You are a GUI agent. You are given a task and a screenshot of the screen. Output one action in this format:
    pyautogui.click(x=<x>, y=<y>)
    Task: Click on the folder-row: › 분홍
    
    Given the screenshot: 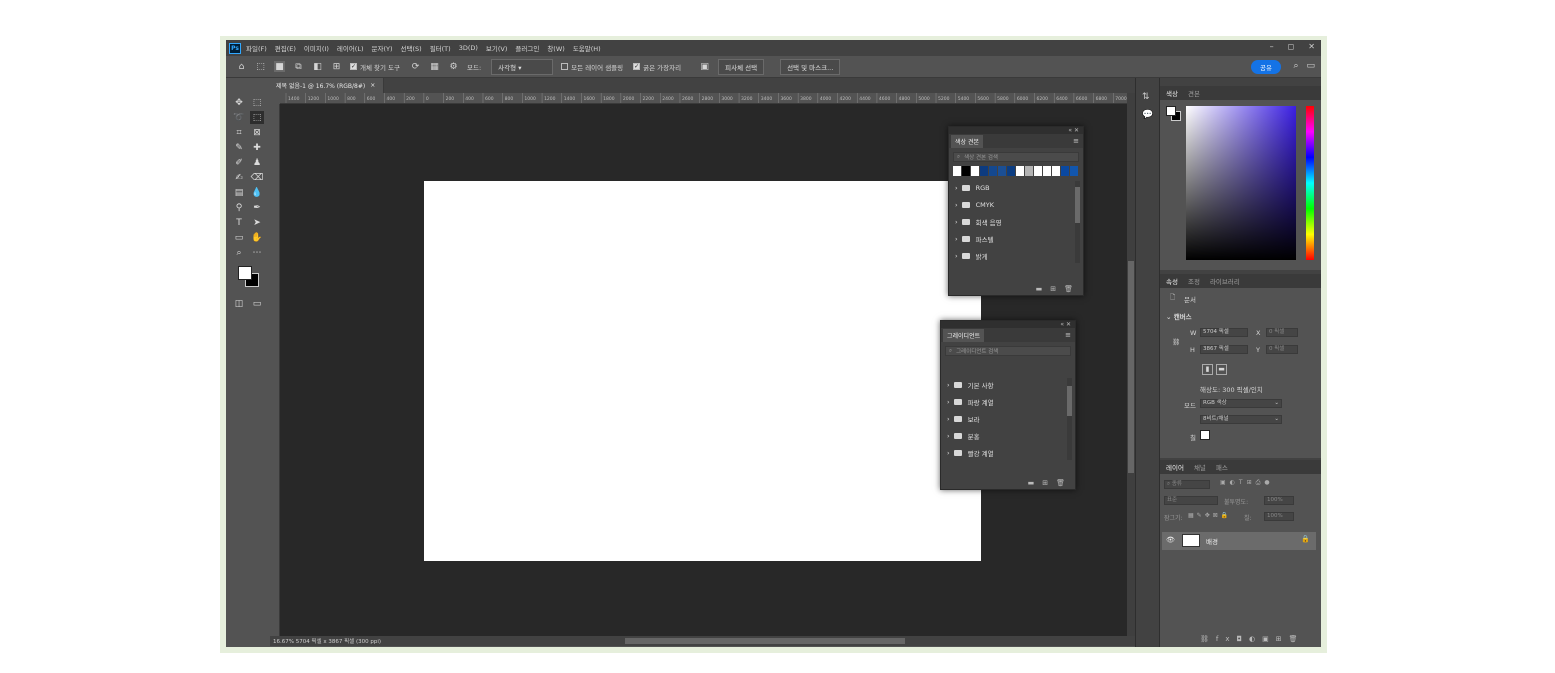 What is the action you would take?
    pyautogui.click(x=1008, y=435)
    